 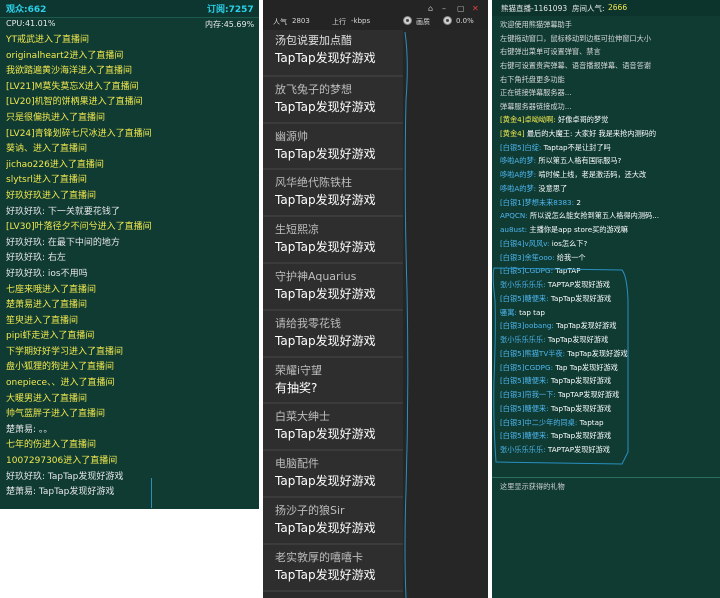 I want to click on left-header: 观众:662 订阅:7257, so click(x=129, y=9).